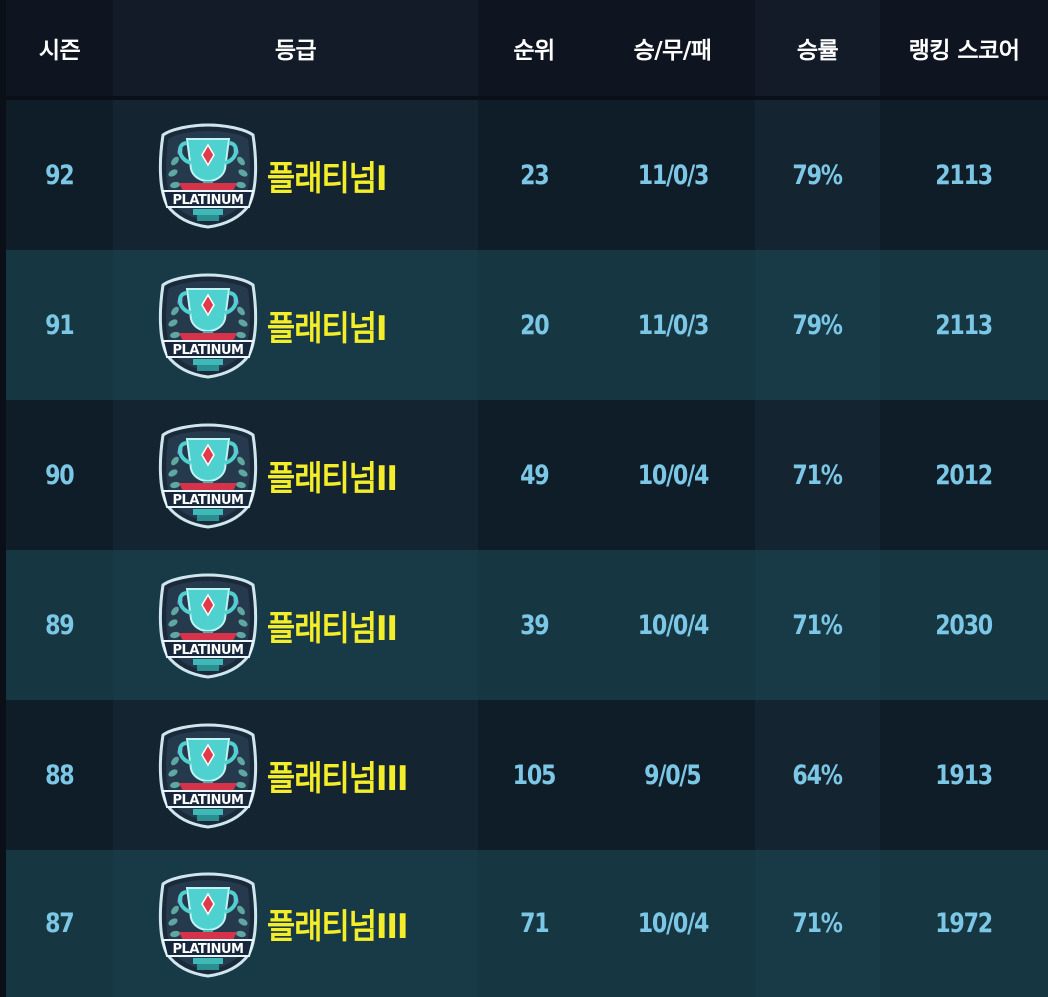  I want to click on rank-value: 105, so click(534, 775).